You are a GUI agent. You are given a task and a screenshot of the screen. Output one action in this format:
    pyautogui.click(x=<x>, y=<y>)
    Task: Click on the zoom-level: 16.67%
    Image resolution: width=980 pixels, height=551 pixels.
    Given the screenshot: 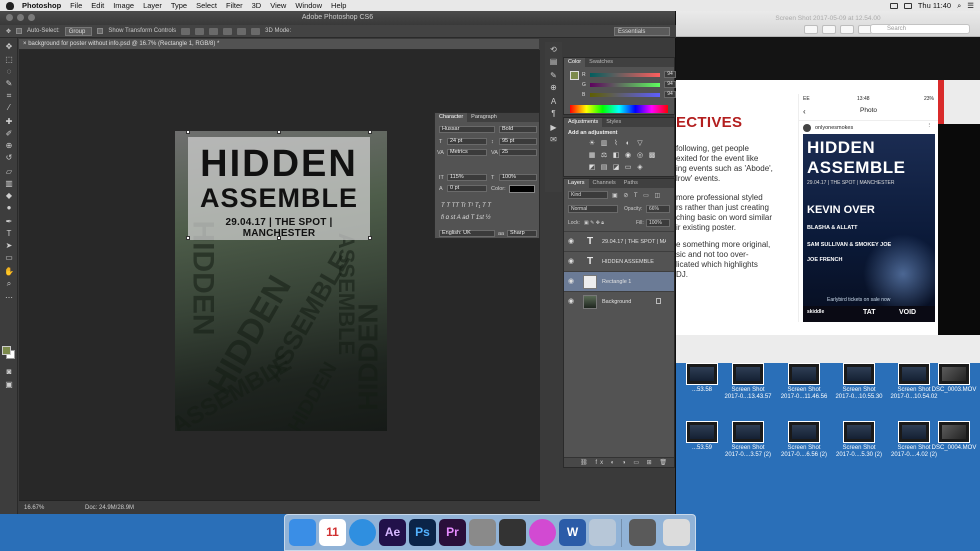 What is the action you would take?
    pyautogui.click(x=34, y=508)
    